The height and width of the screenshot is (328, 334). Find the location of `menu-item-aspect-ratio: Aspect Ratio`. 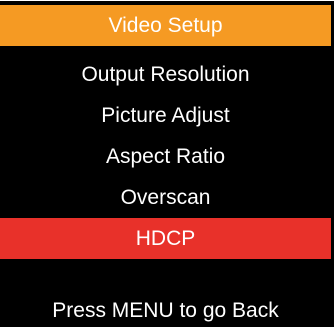

menu-item-aspect-ratio: Aspect Ratio is located at coordinates (165, 156).